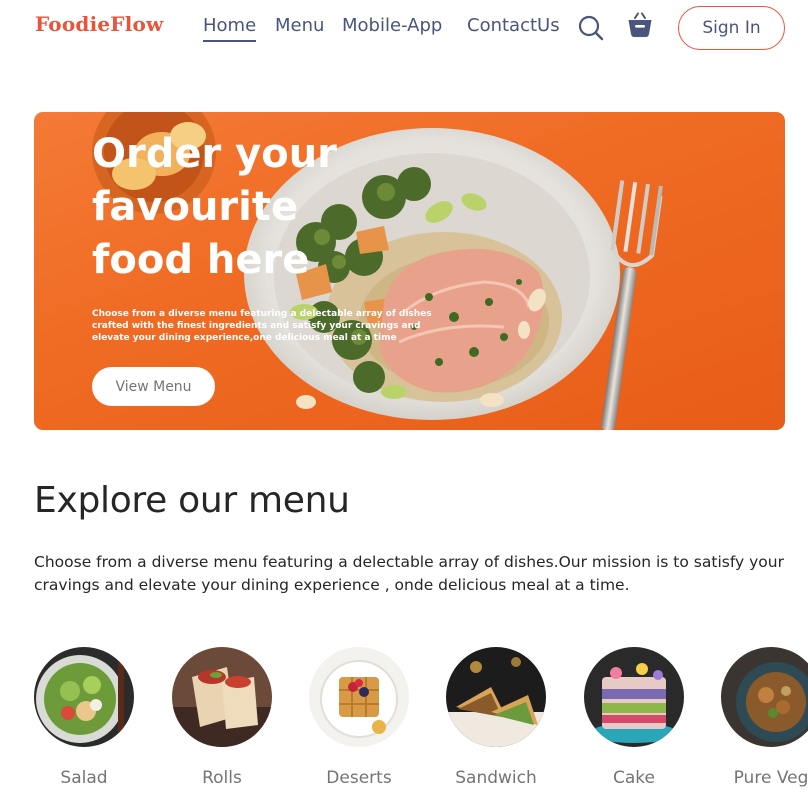 This screenshot has width=808, height=797. What do you see at coordinates (496, 778) in the screenshot?
I see `menu-item-label: Sandwich` at bounding box center [496, 778].